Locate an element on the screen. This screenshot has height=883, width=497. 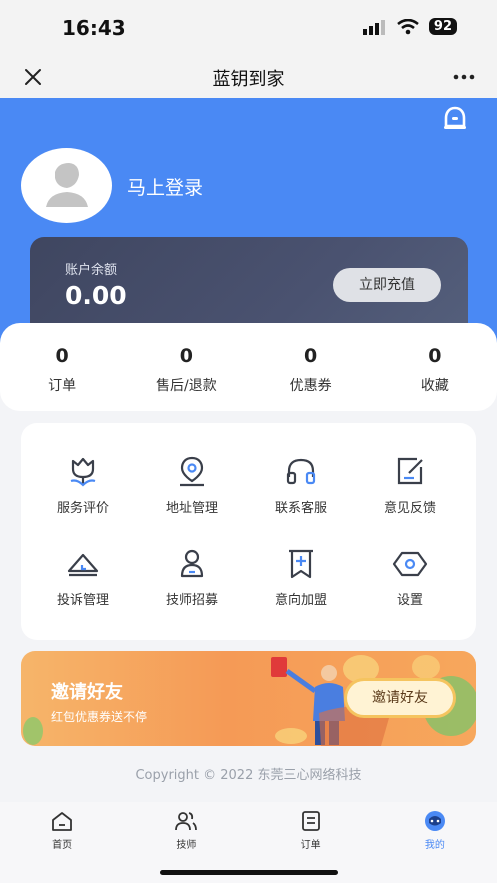
wifi-icon is located at coordinates (408, 26).